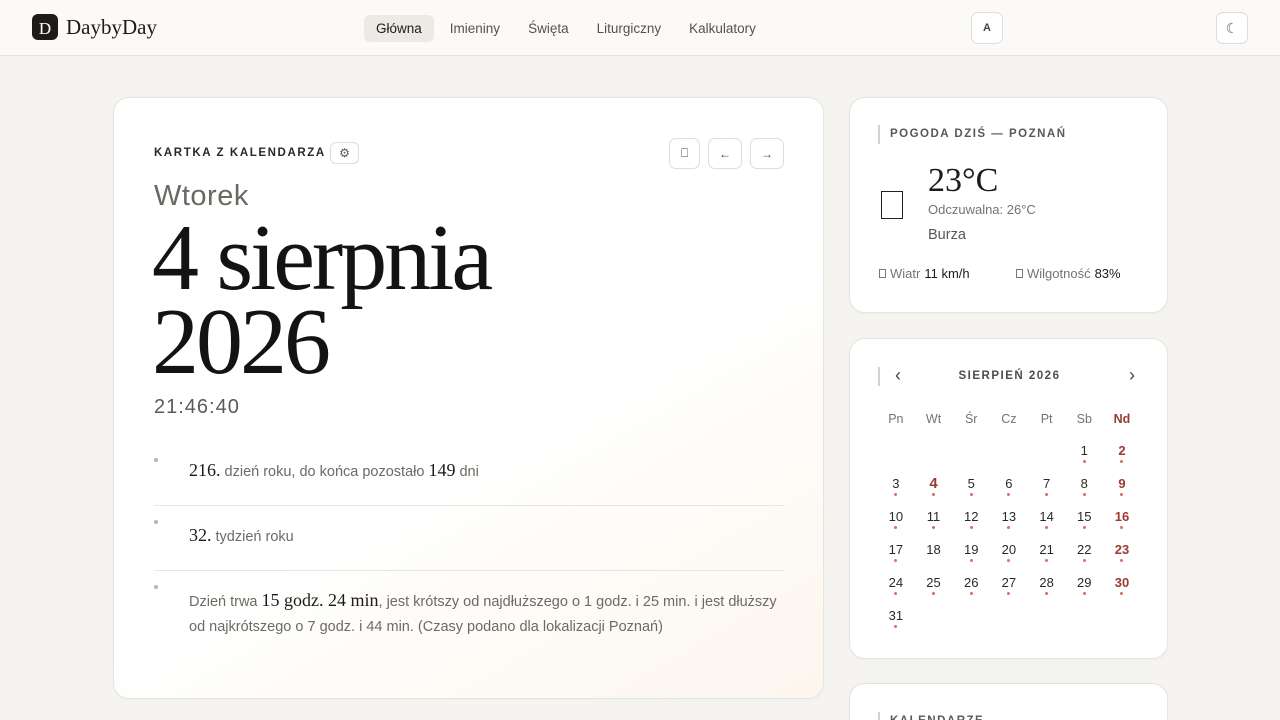 The image size is (1280, 720). Describe the element at coordinates (1009, 587) in the screenshot. I see `calendar-day: 27` at that location.